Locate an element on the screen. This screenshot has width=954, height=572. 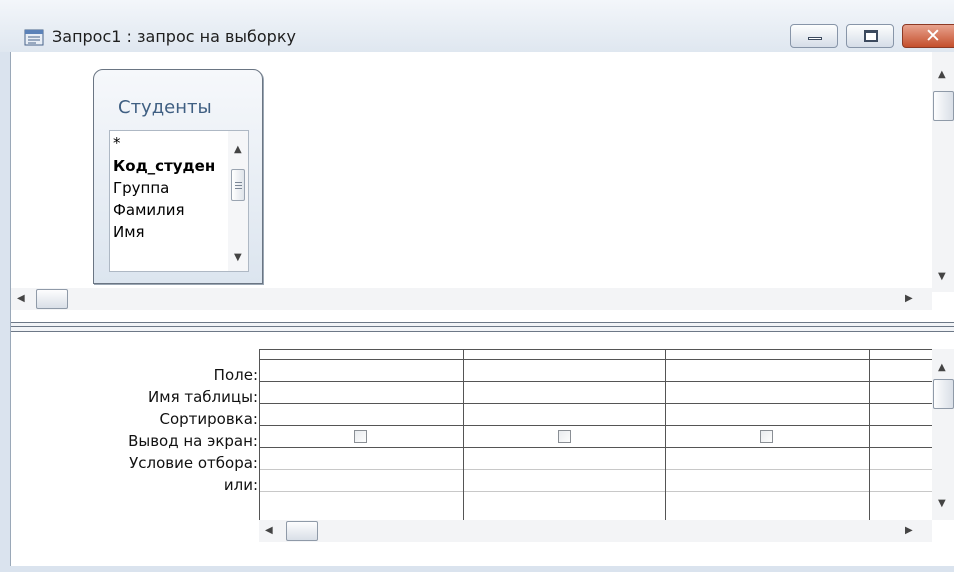
field-list: * Код_студен Группа Фамилия Имя ▲ ▼ is located at coordinates (179, 201).